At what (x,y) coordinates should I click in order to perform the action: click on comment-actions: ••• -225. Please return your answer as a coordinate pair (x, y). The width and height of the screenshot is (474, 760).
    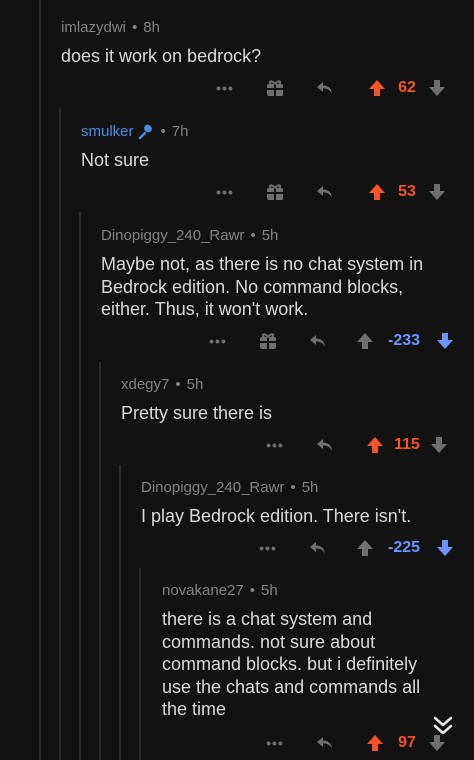
    Looking at the image, I should click on (237, 548).